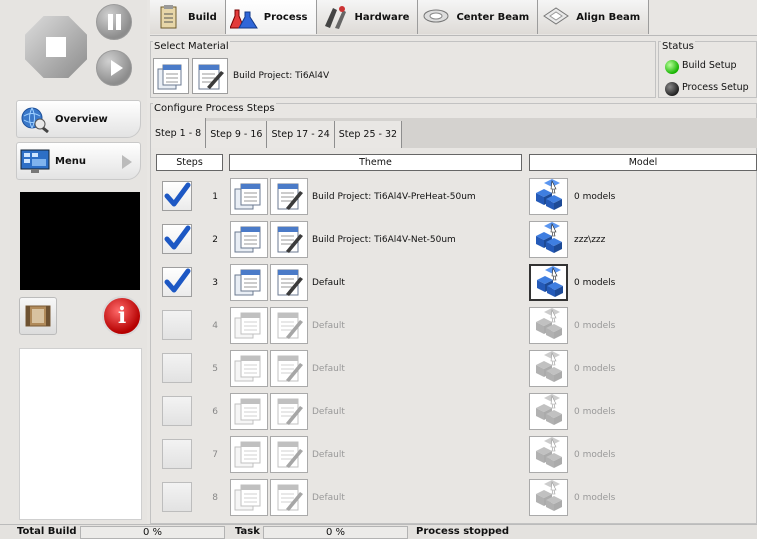 This screenshot has width=757, height=539. I want to click on tab-step-25-32: Step 25 - 32, so click(368, 134).